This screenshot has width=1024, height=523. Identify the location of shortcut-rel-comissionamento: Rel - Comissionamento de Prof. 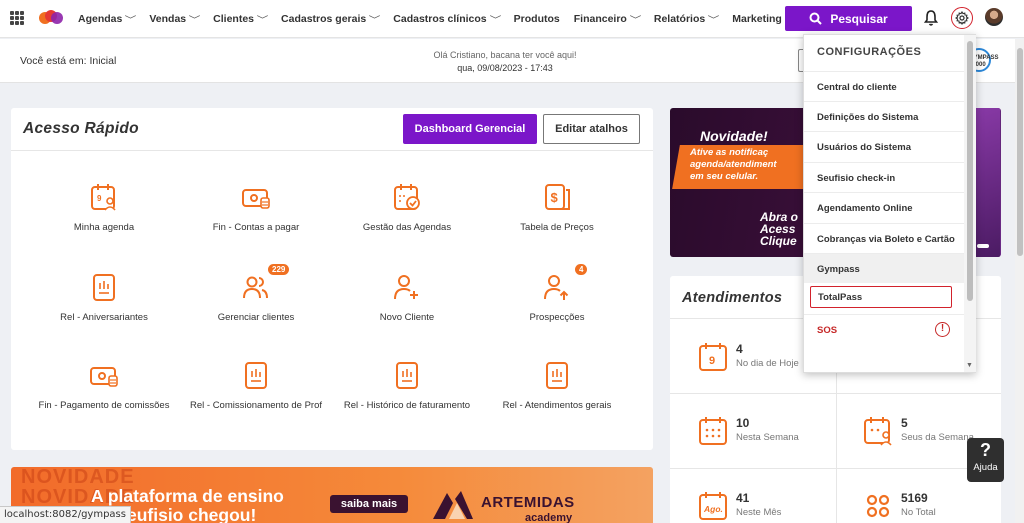
(256, 385).